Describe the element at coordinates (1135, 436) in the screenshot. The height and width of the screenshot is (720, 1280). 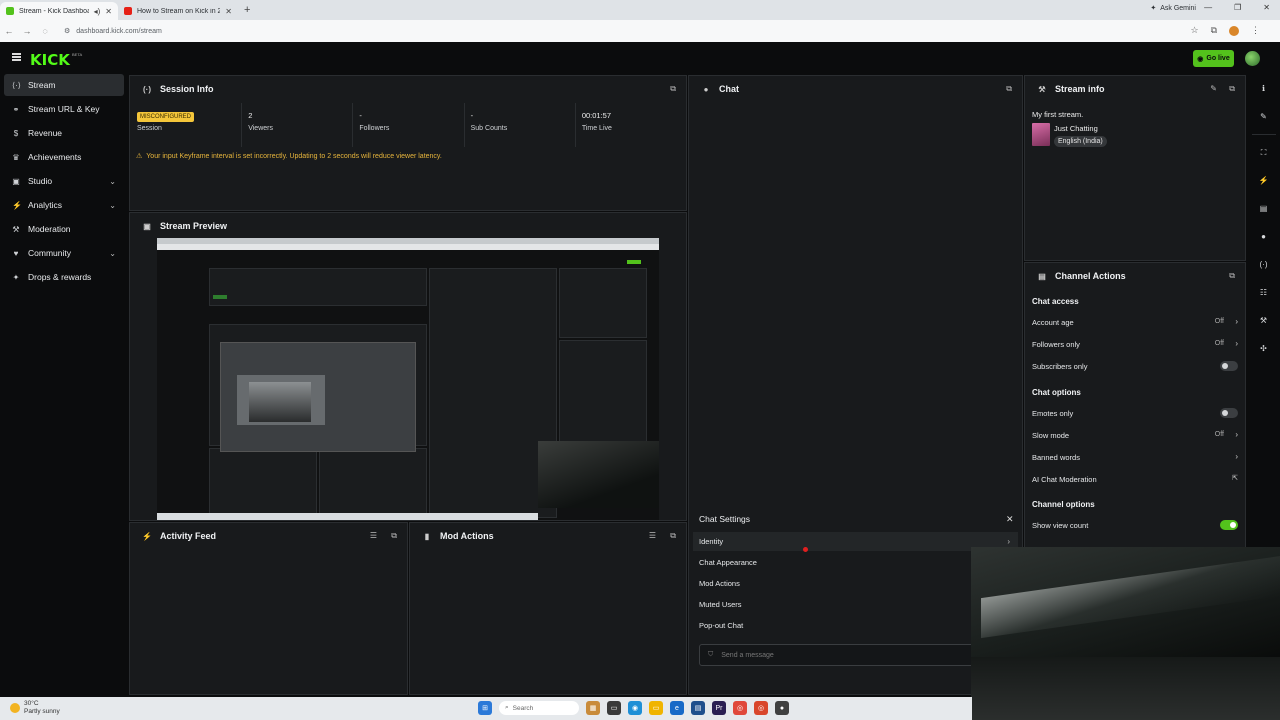
I see `row-slow-mode: Slow mode Off ›` at that location.